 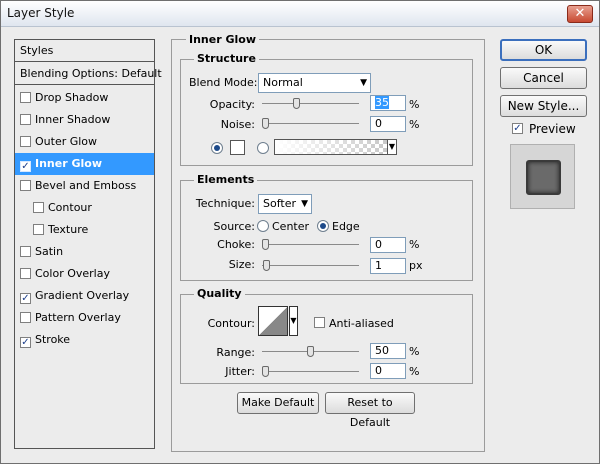 I want to click on style-item-drop-shadow: Drop Shadow, so click(x=84, y=98).